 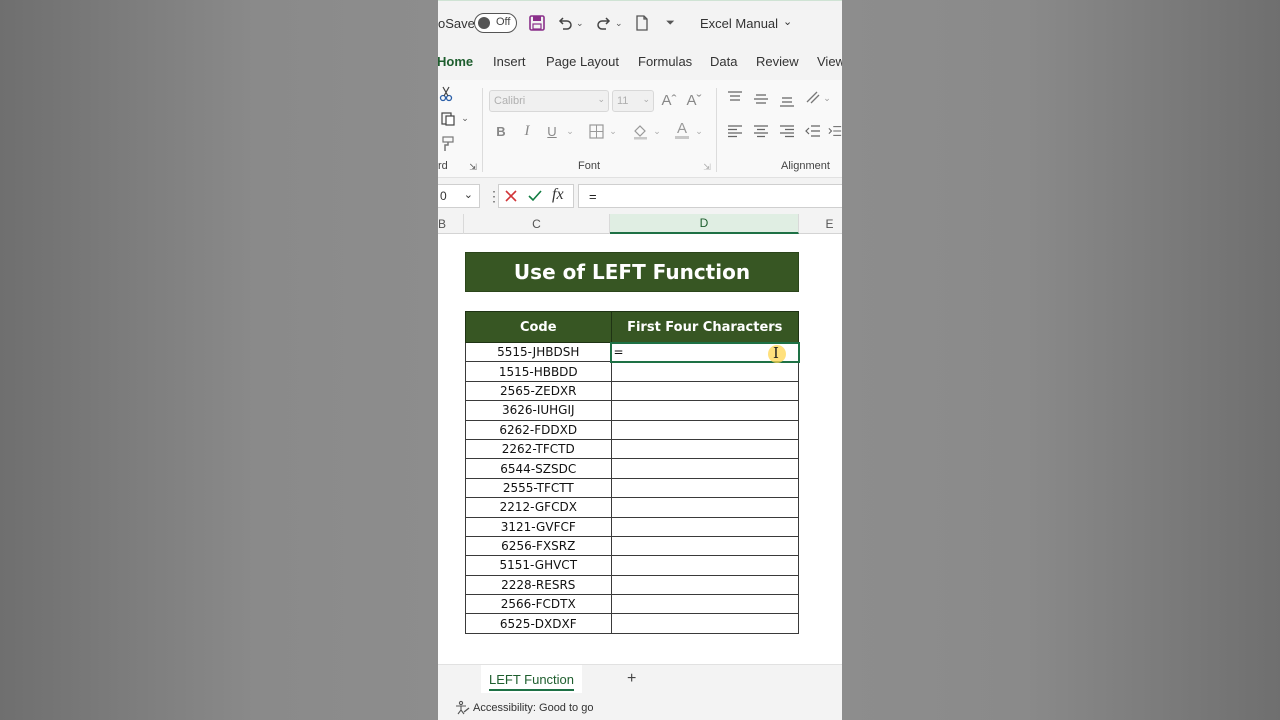 I want to click on code-cell: 6525-DXDXF, so click(x=538, y=623).